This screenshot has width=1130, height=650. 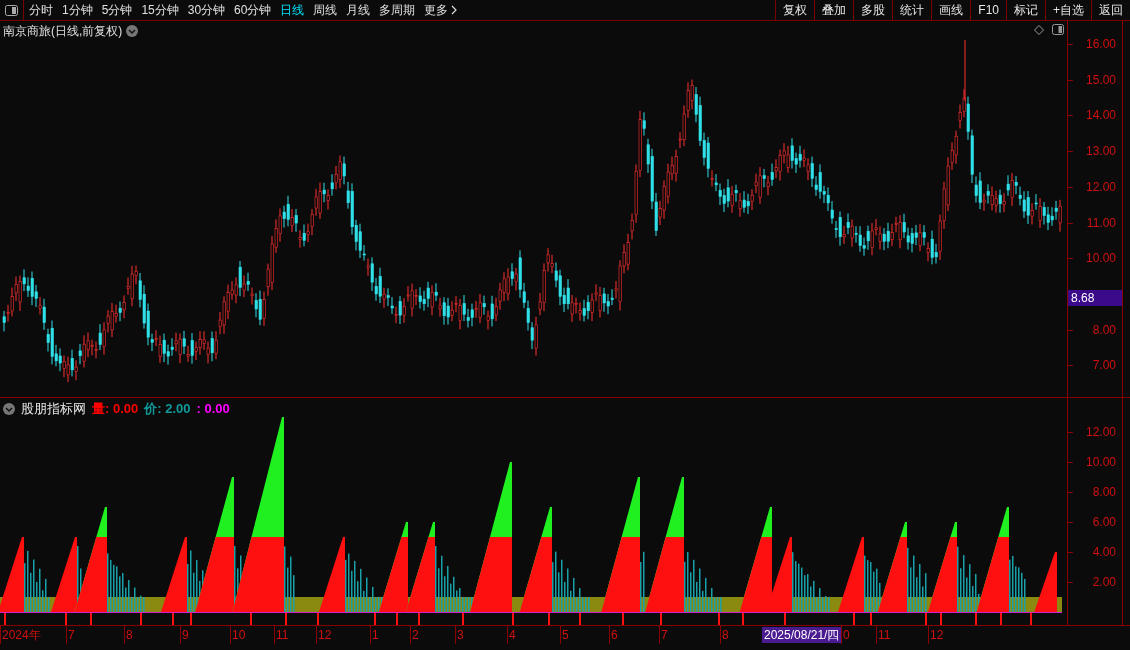 What do you see at coordinates (1025, 10) in the screenshot?
I see `toolbar-button: 标记` at bounding box center [1025, 10].